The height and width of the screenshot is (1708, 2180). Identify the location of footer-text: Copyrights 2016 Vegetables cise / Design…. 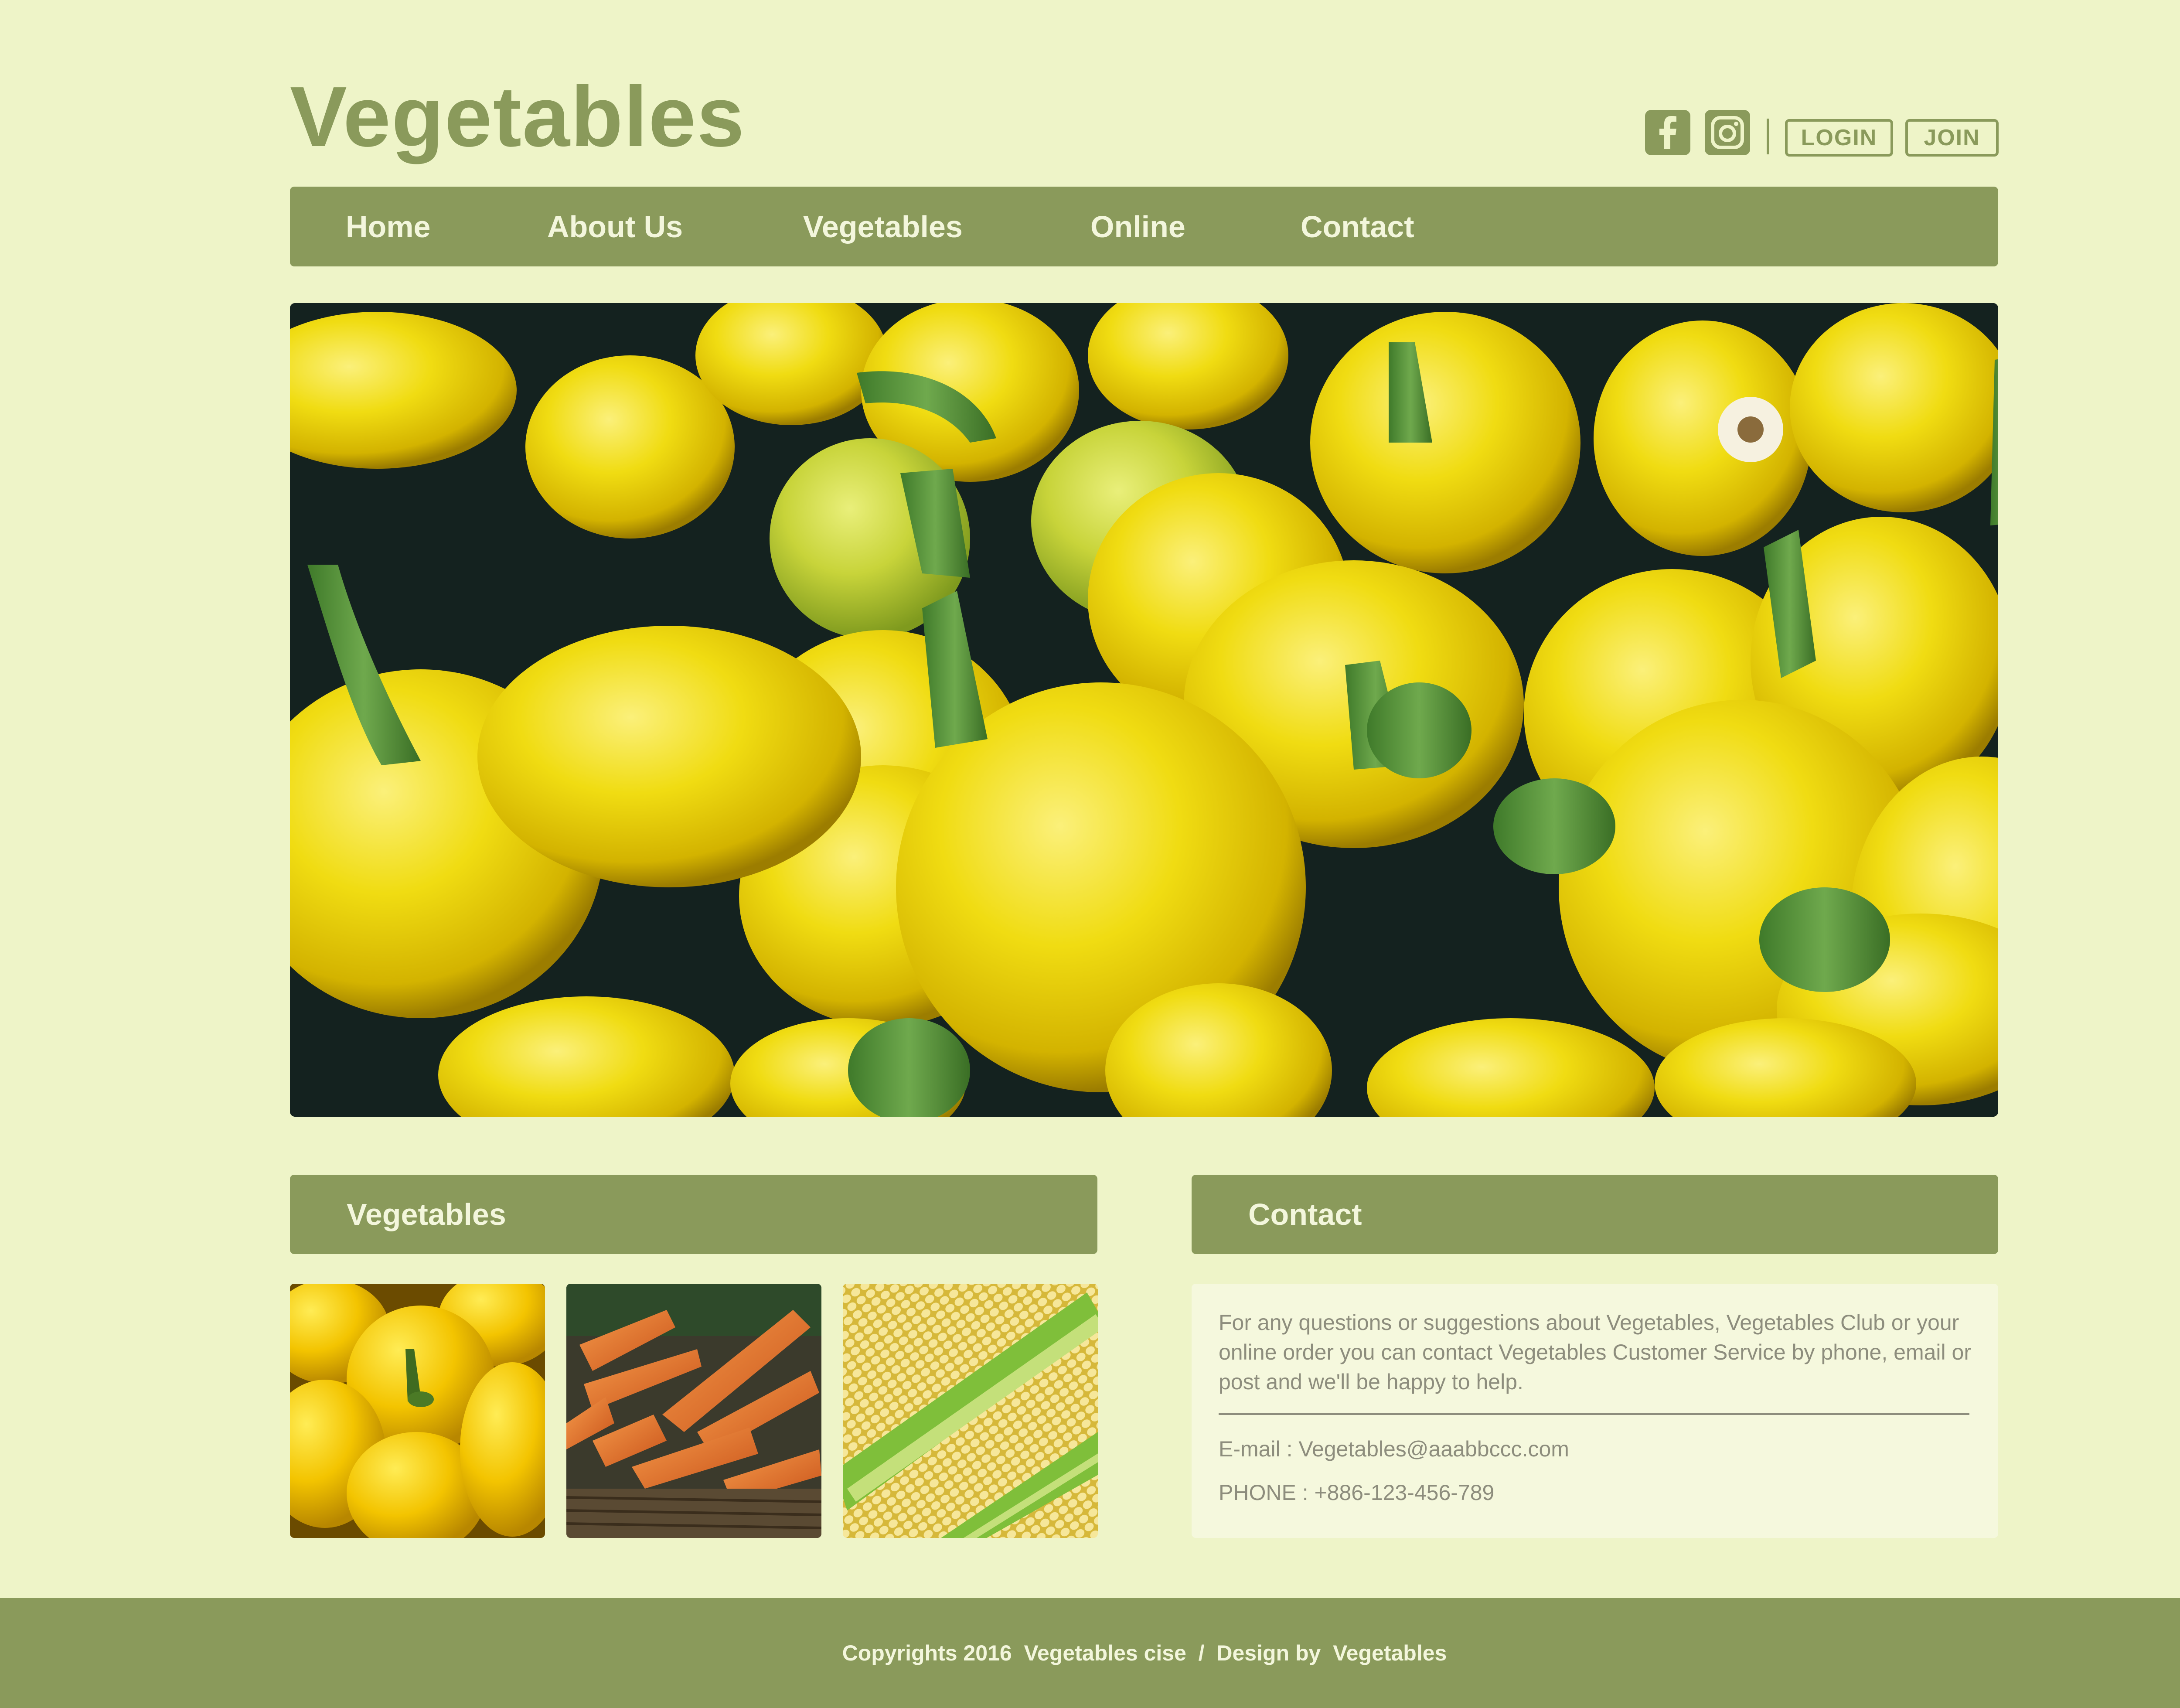
(1144, 1653).